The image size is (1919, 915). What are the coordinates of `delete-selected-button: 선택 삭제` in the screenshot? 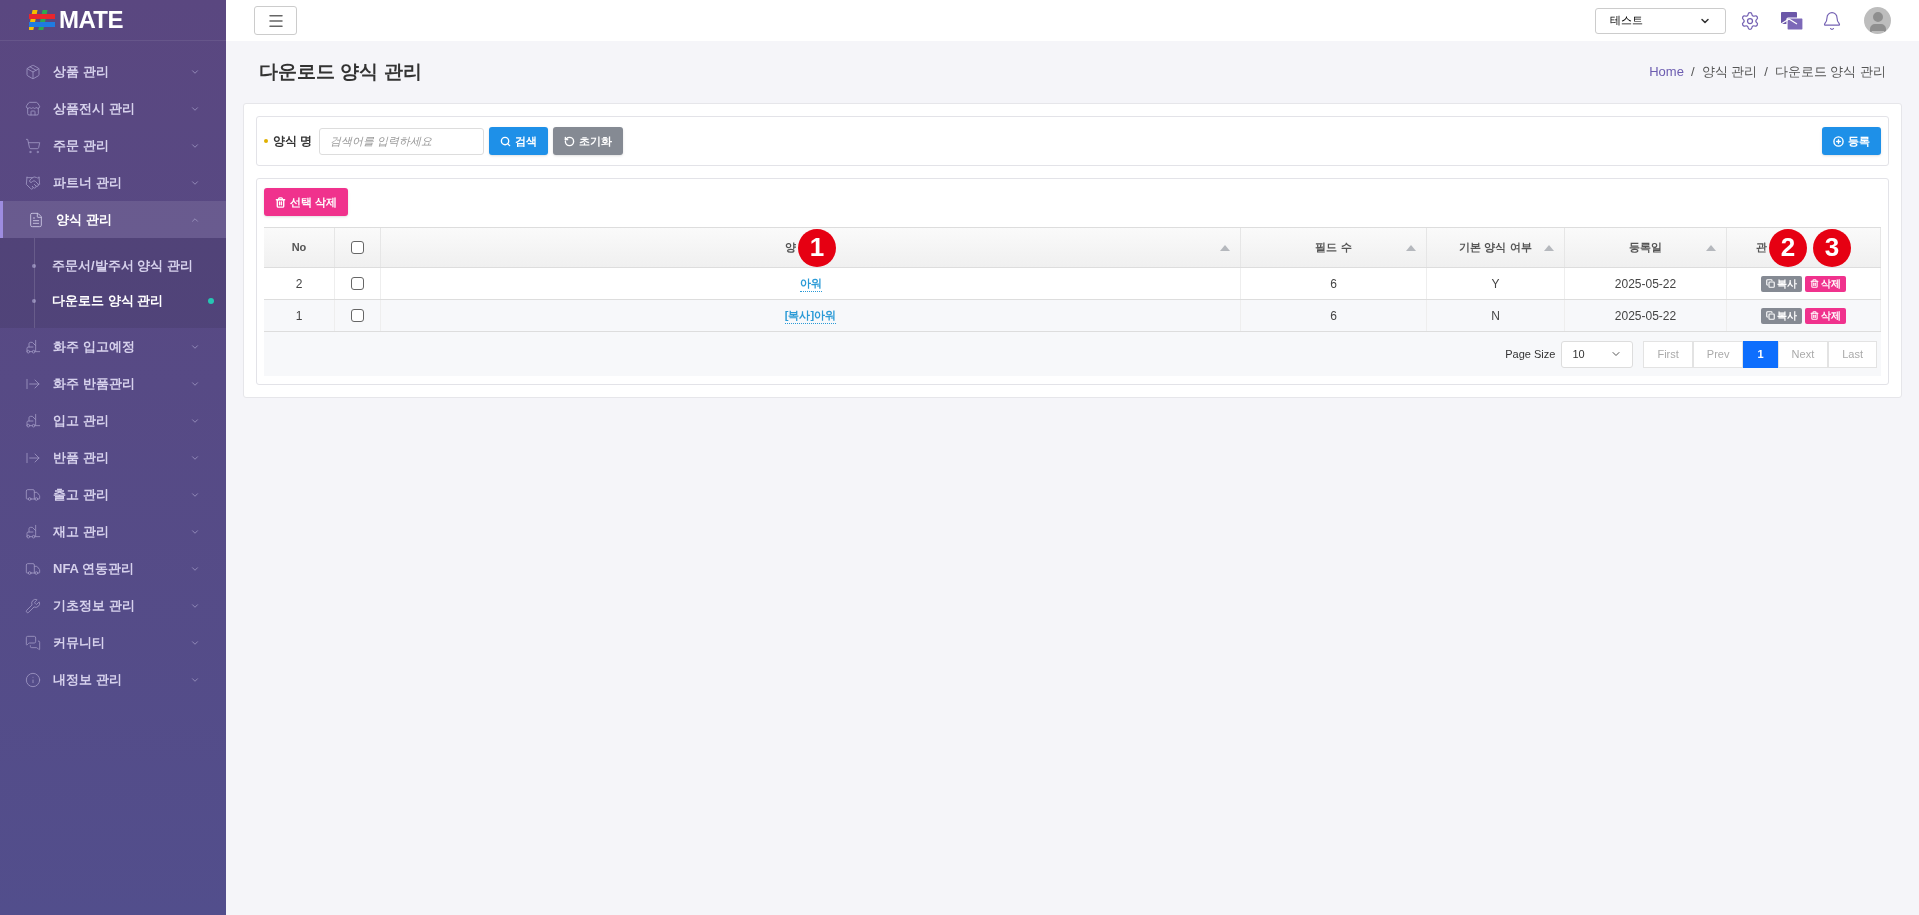 It's located at (306, 202).